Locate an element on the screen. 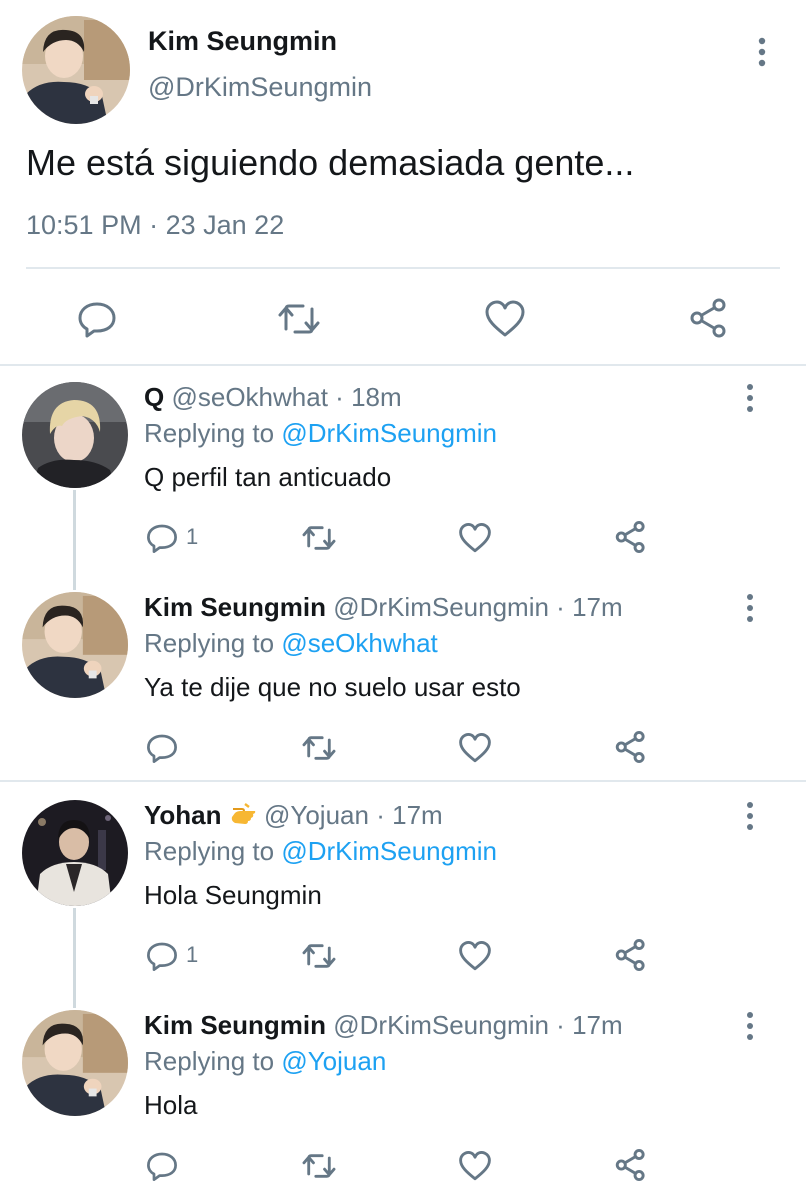 The image size is (806, 1200). reply-author-name: Yohan is located at coordinates (183, 815).